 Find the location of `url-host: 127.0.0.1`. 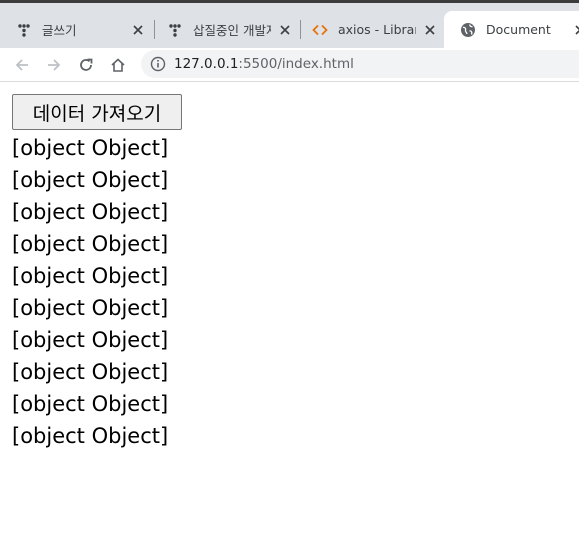

url-host: 127.0.0.1 is located at coordinates (206, 64).